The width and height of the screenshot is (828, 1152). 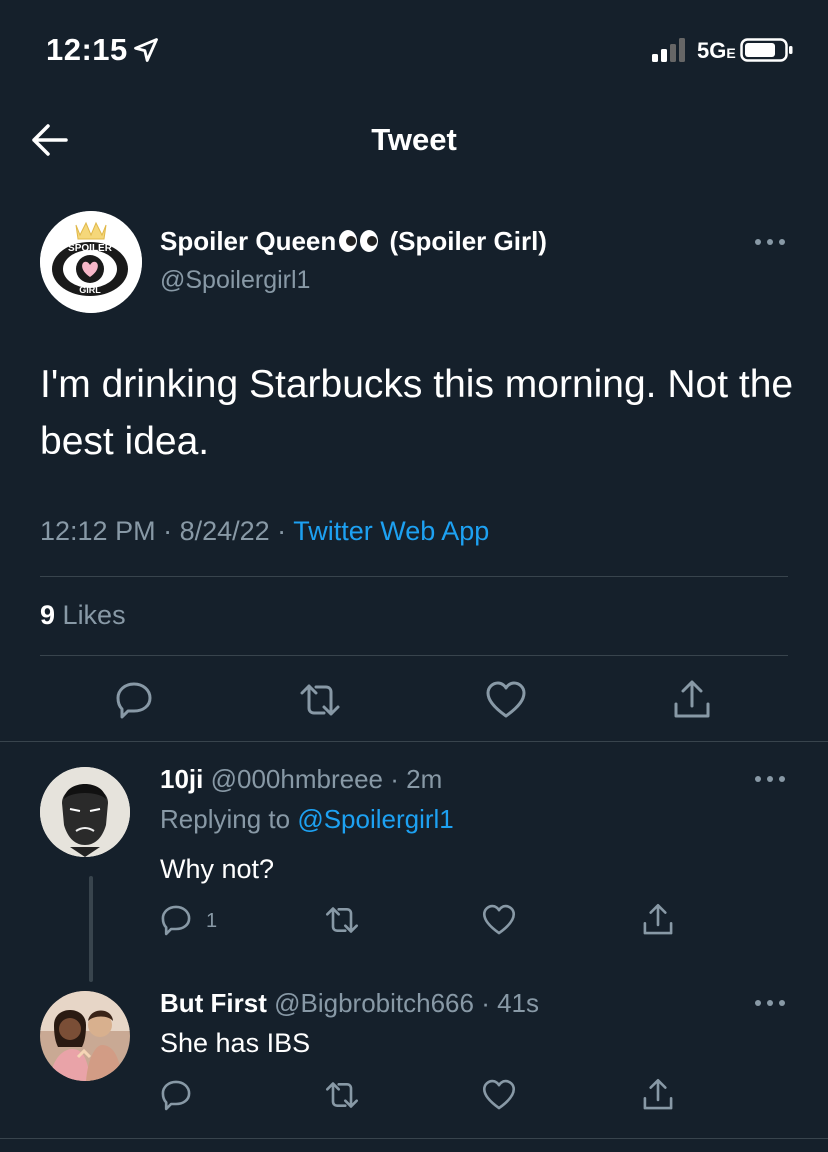 What do you see at coordinates (766, 50) in the screenshot?
I see `battery-icon` at bounding box center [766, 50].